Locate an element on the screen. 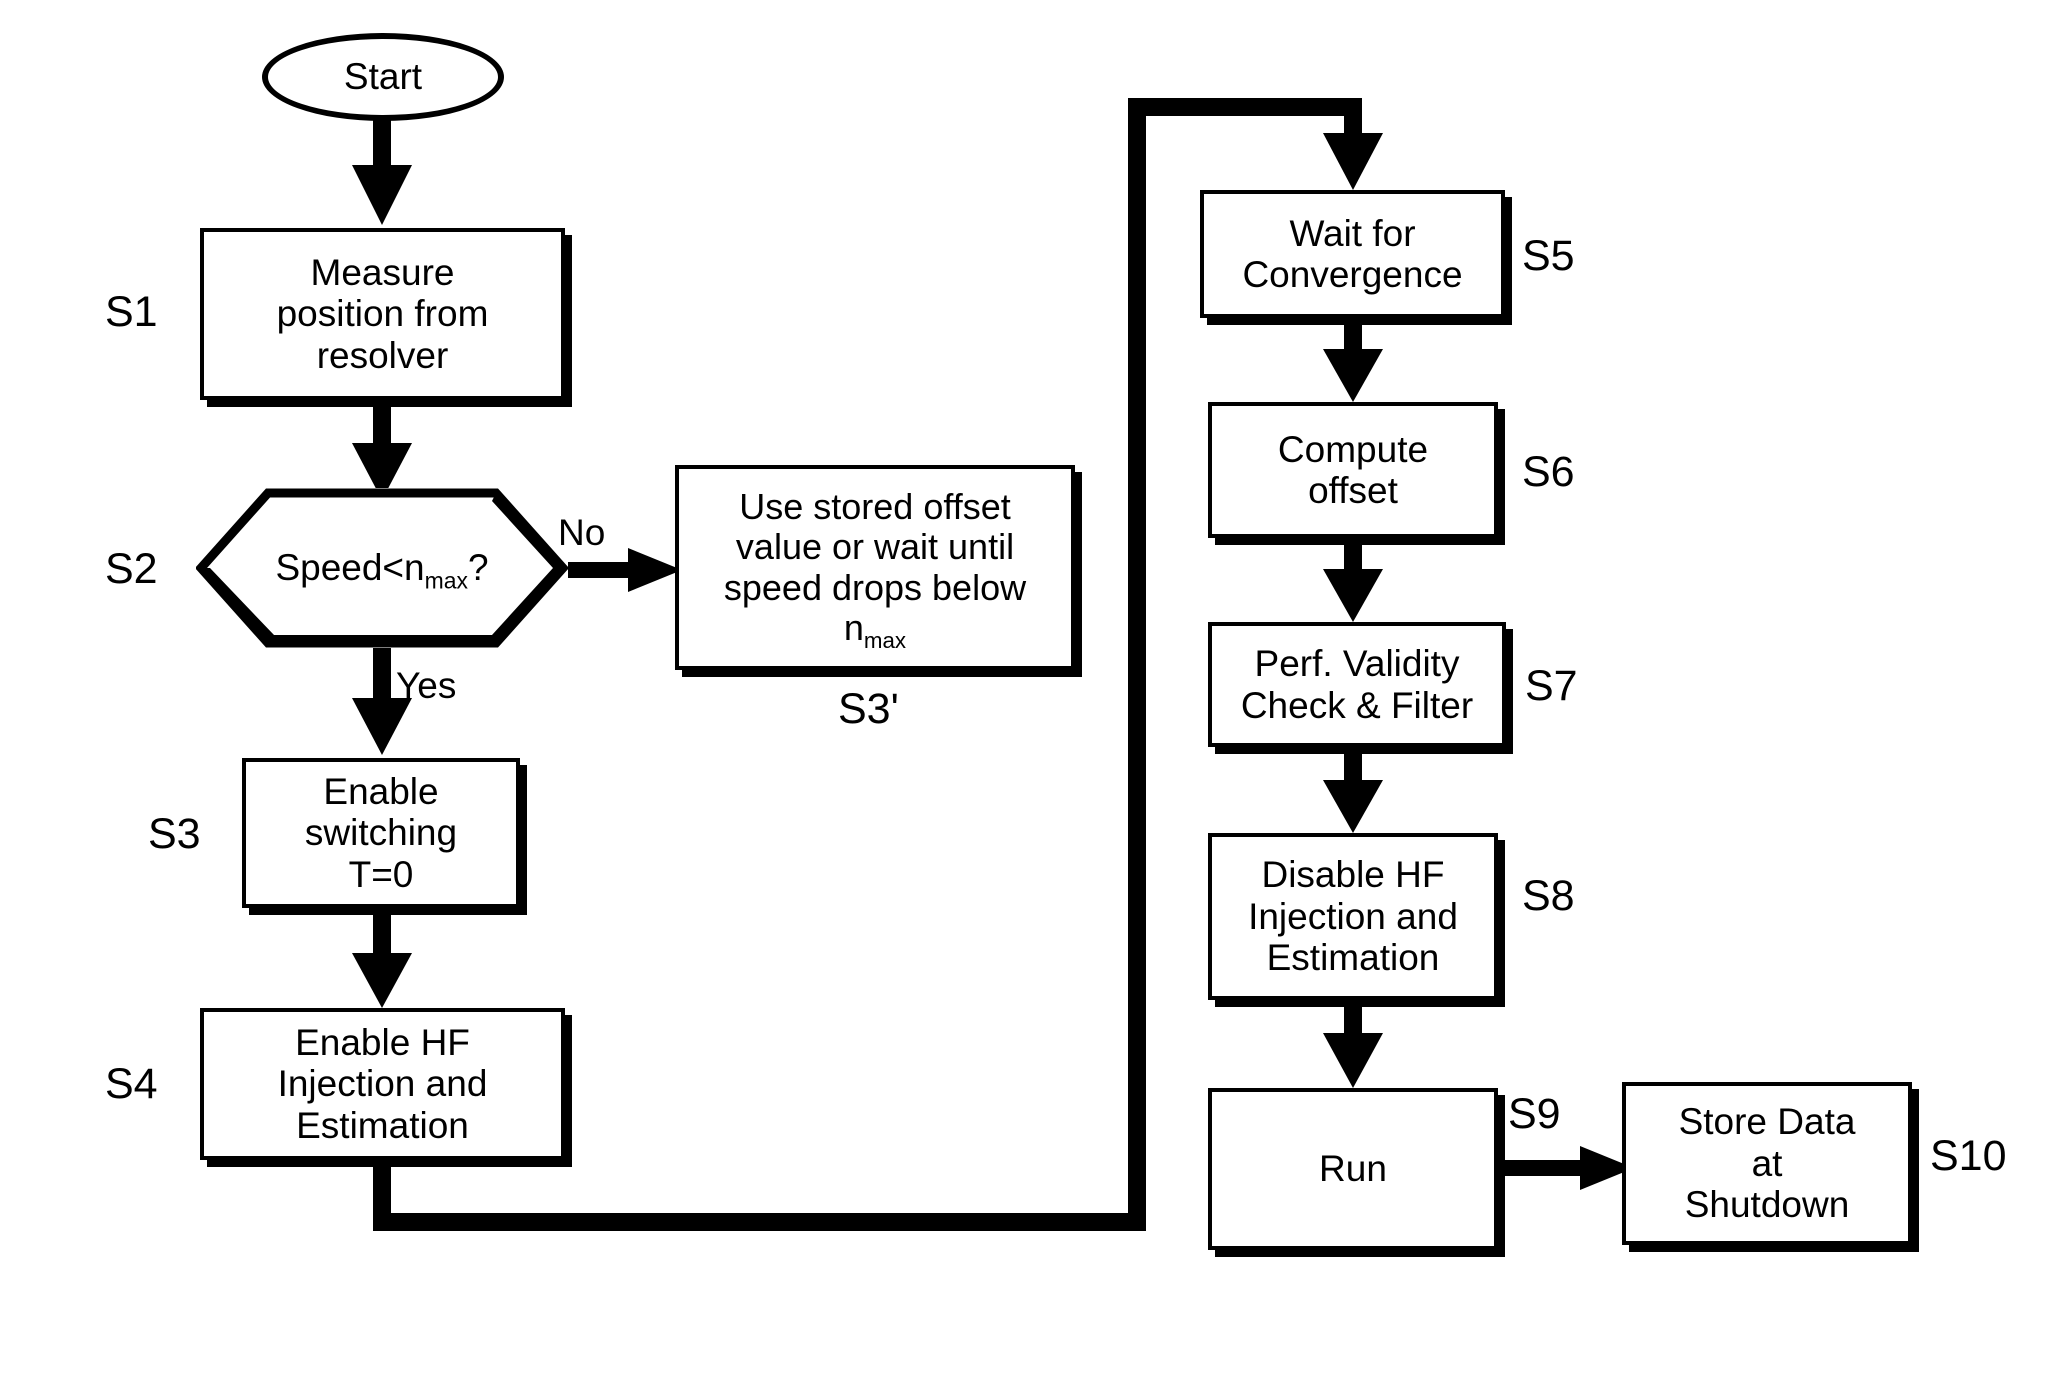  node-start-label: Start is located at coordinates (383, 76).